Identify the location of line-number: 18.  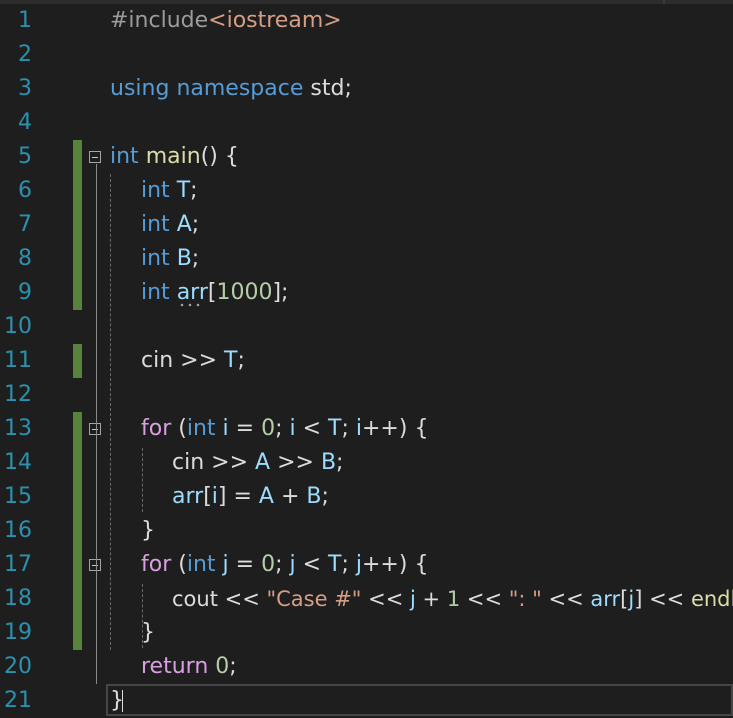
(18, 598).